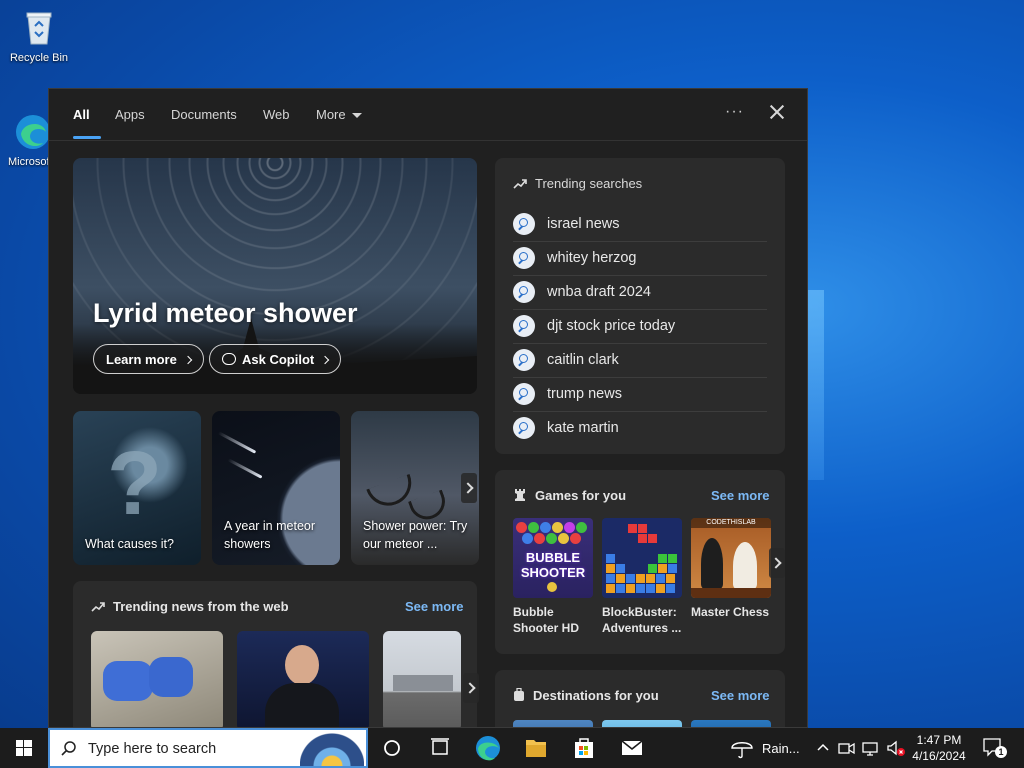  I want to click on tab-apps: Apps, so click(130, 114).